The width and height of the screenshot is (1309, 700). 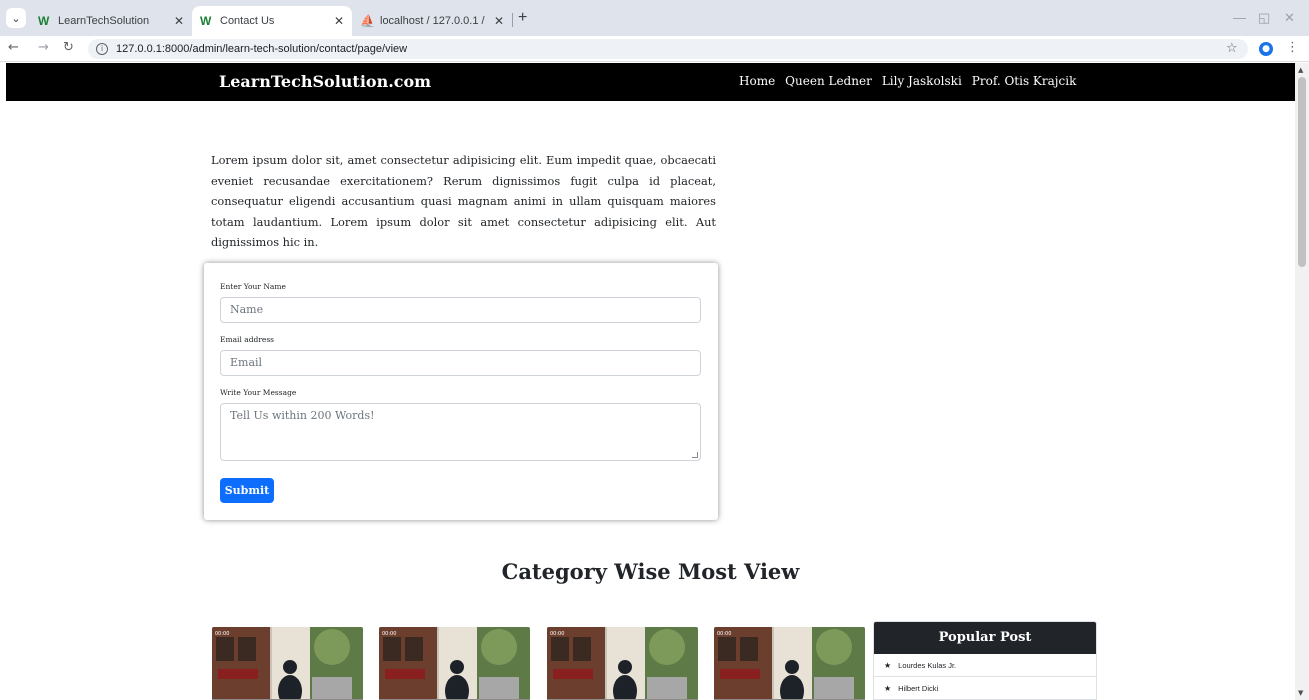 I want to click on restore-icon: ◱, so click(x=1264, y=18).